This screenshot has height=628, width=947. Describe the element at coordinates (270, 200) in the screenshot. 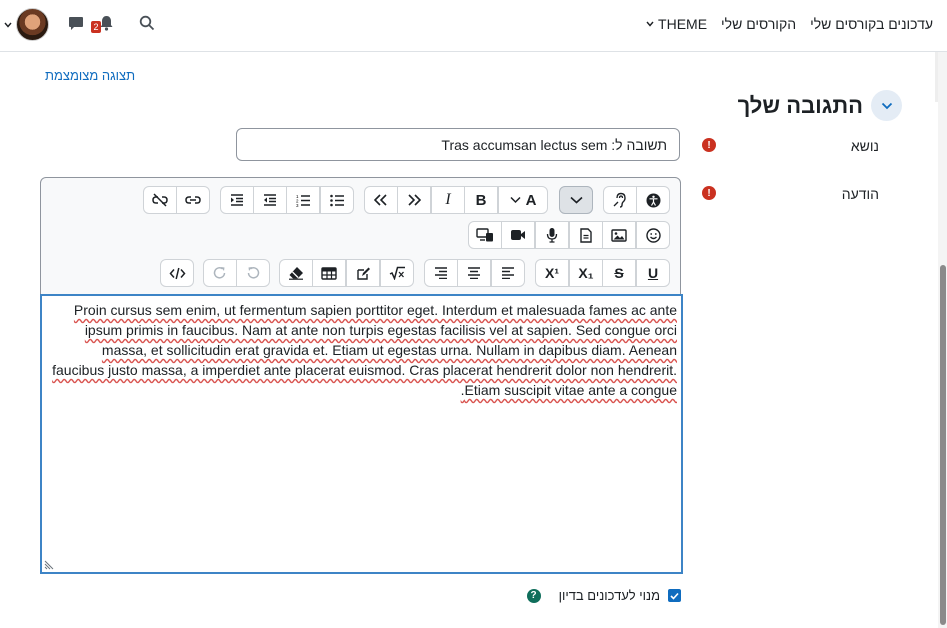

I see `outdent-icon` at that location.